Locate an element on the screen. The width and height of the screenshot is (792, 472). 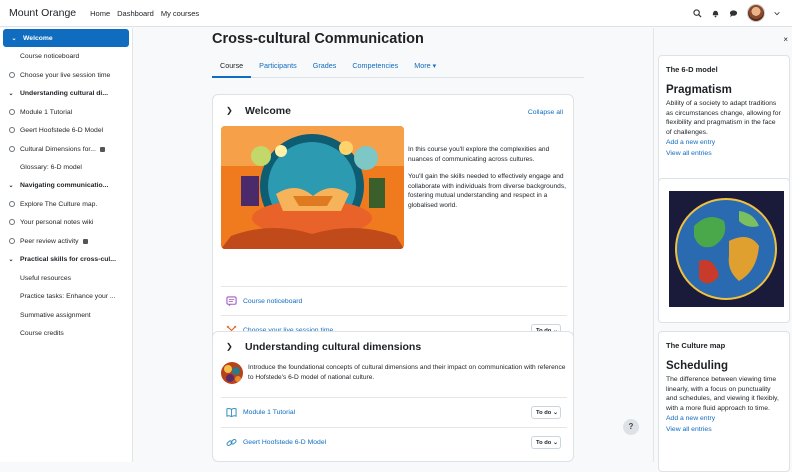
block-title: The Culture map is located at coordinates (696, 345).